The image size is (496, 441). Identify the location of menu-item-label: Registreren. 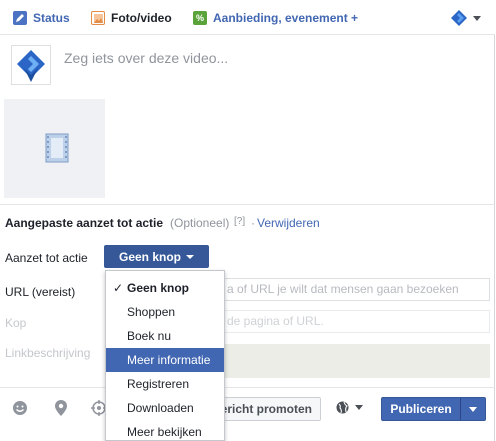
(158, 384).